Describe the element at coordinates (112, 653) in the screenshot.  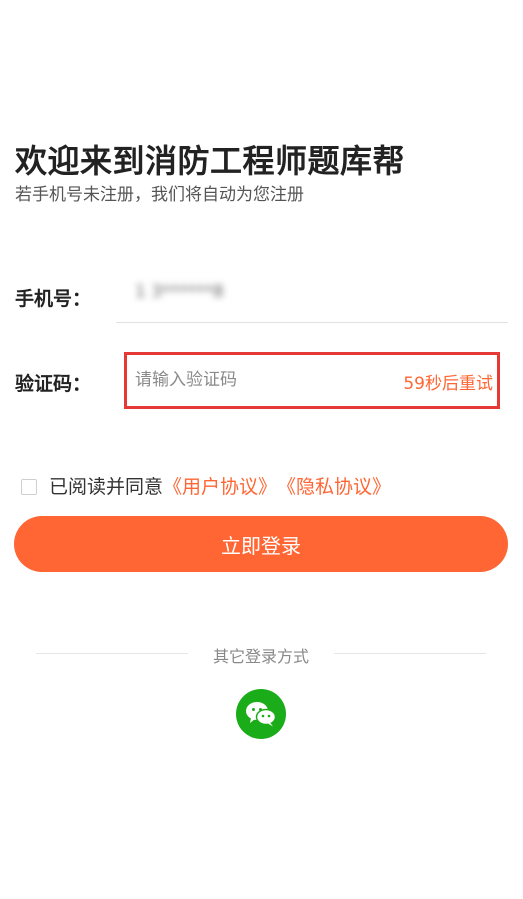
I see `divider-left` at that location.